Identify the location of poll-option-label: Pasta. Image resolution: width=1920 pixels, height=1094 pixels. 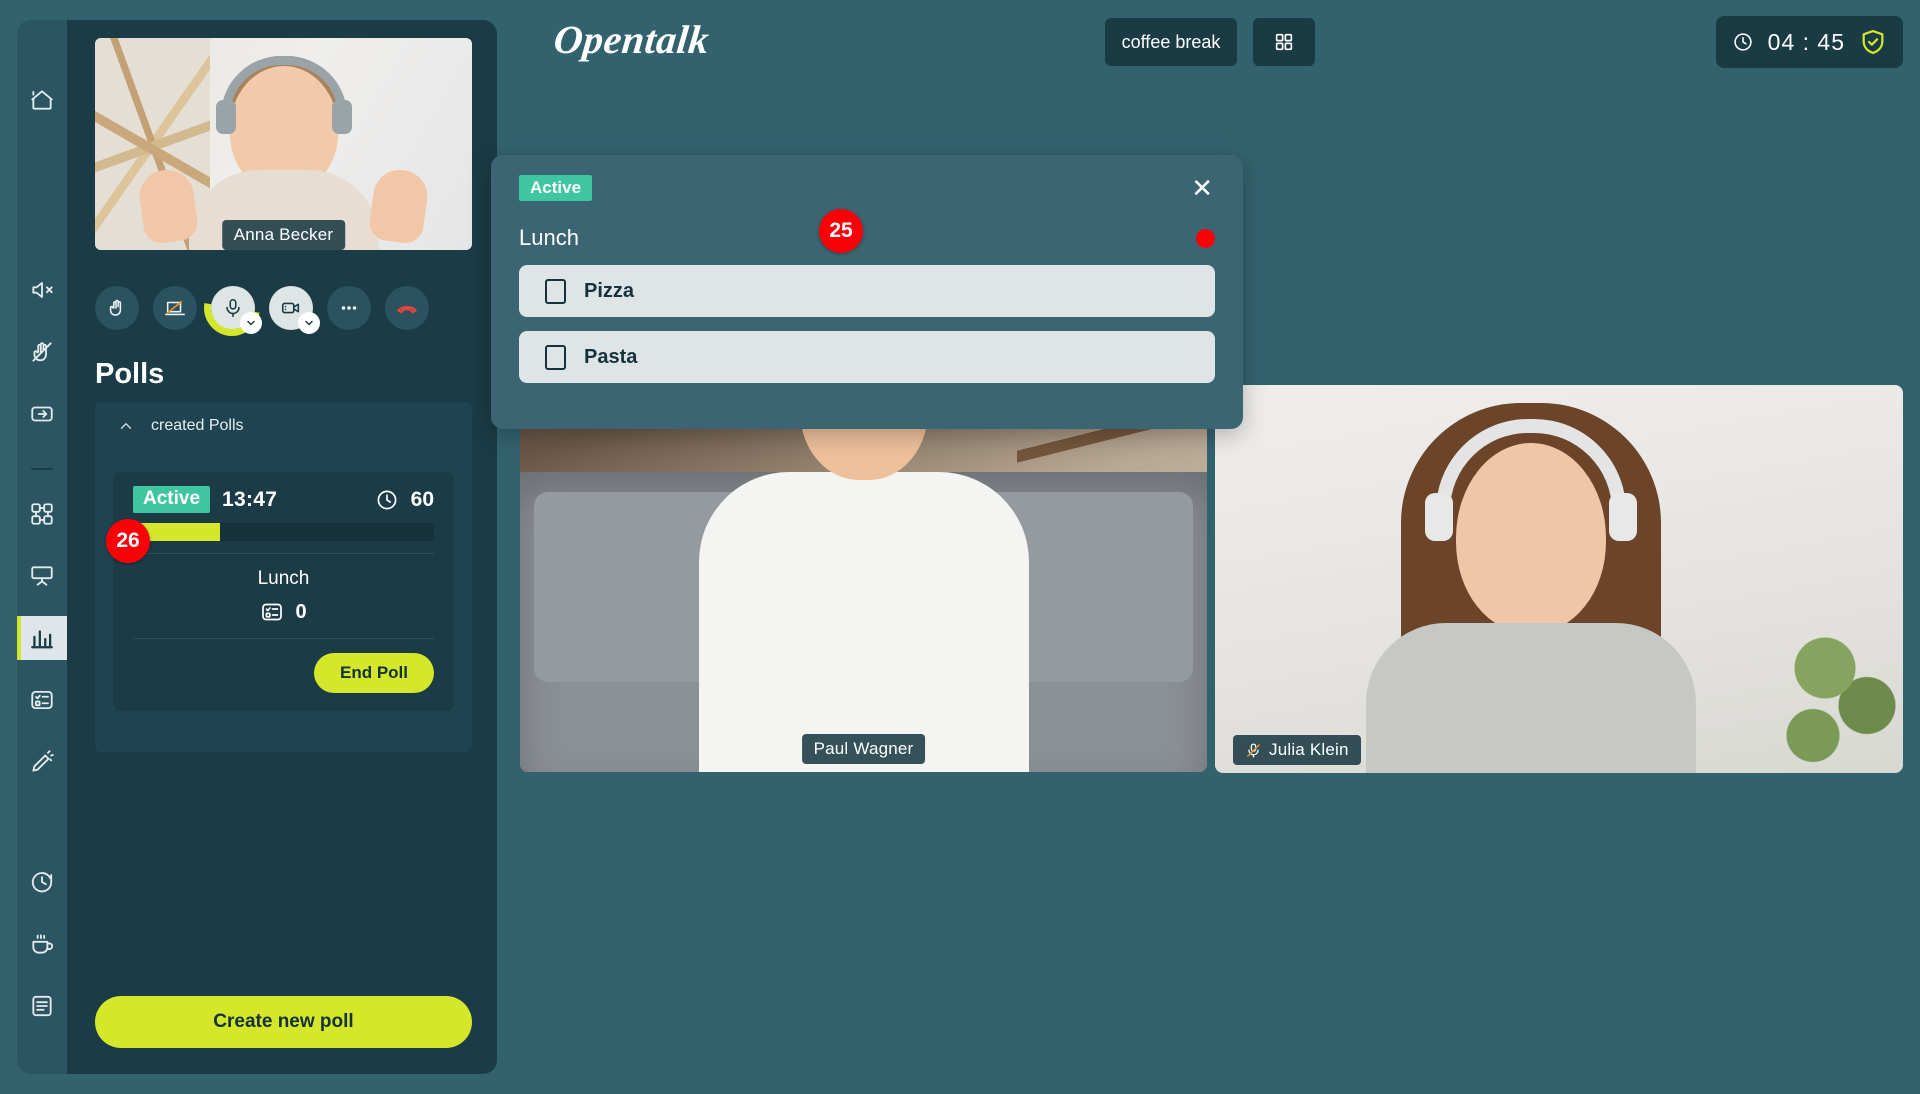
(611, 356).